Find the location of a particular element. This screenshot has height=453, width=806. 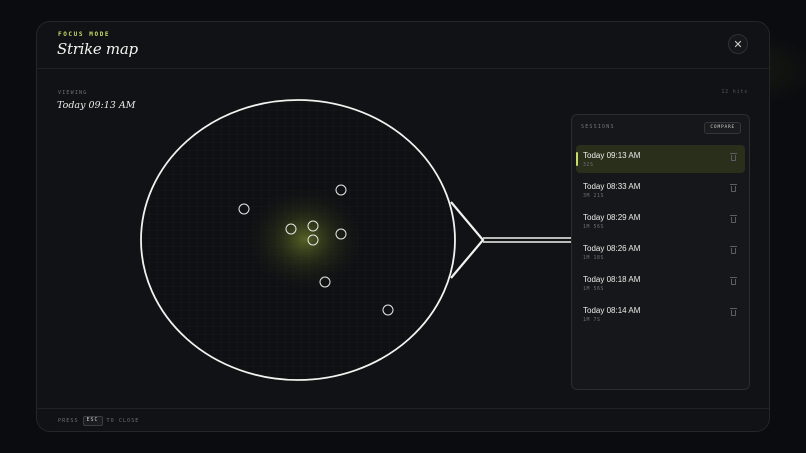

esc-key: ESC is located at coordinates (92, 421).